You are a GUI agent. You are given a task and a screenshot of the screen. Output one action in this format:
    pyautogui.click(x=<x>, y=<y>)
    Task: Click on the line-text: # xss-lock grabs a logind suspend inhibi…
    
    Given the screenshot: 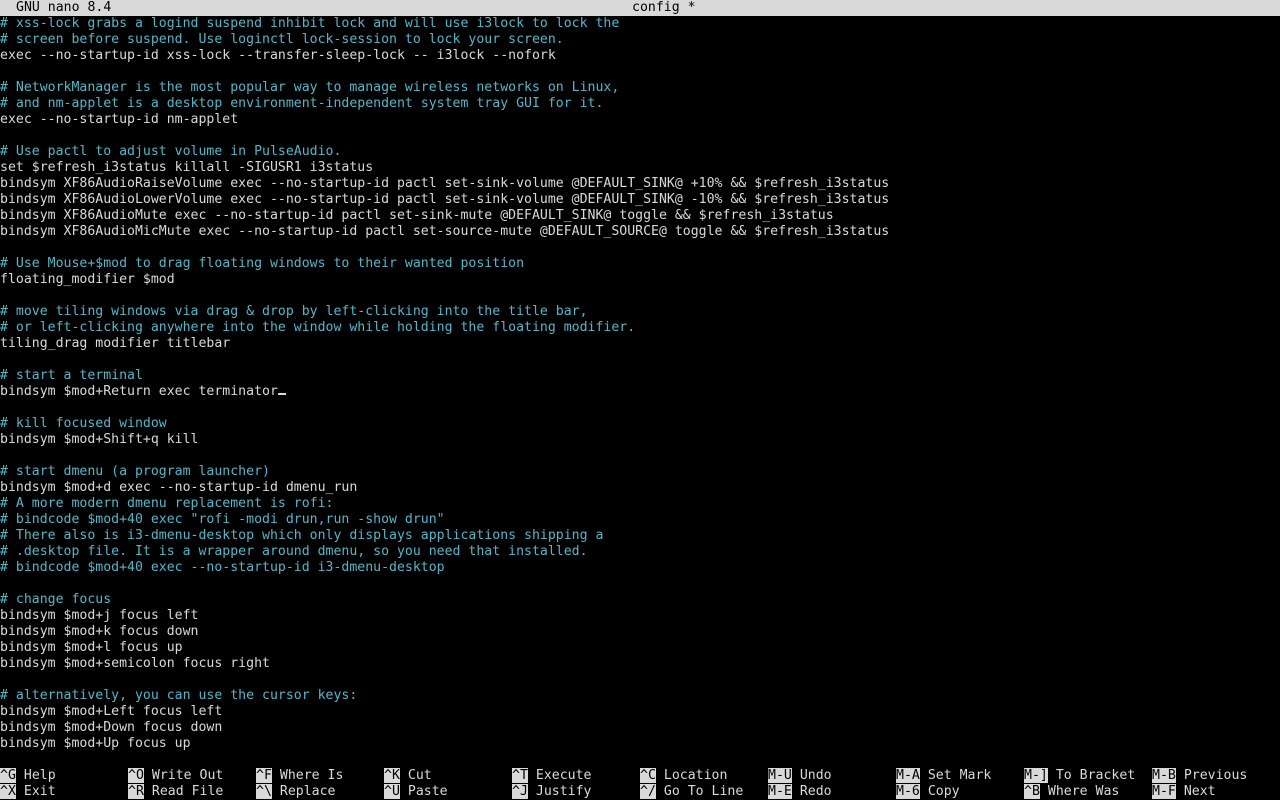 What is the action you would take?
    pyautogui.click(x=310, y=23)
    